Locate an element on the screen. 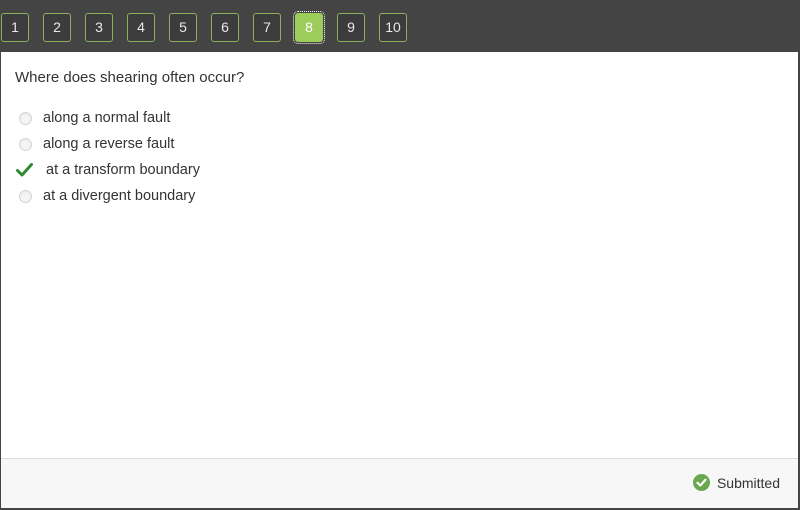  question-9-button: 9 is located at coordinates (351, 27).